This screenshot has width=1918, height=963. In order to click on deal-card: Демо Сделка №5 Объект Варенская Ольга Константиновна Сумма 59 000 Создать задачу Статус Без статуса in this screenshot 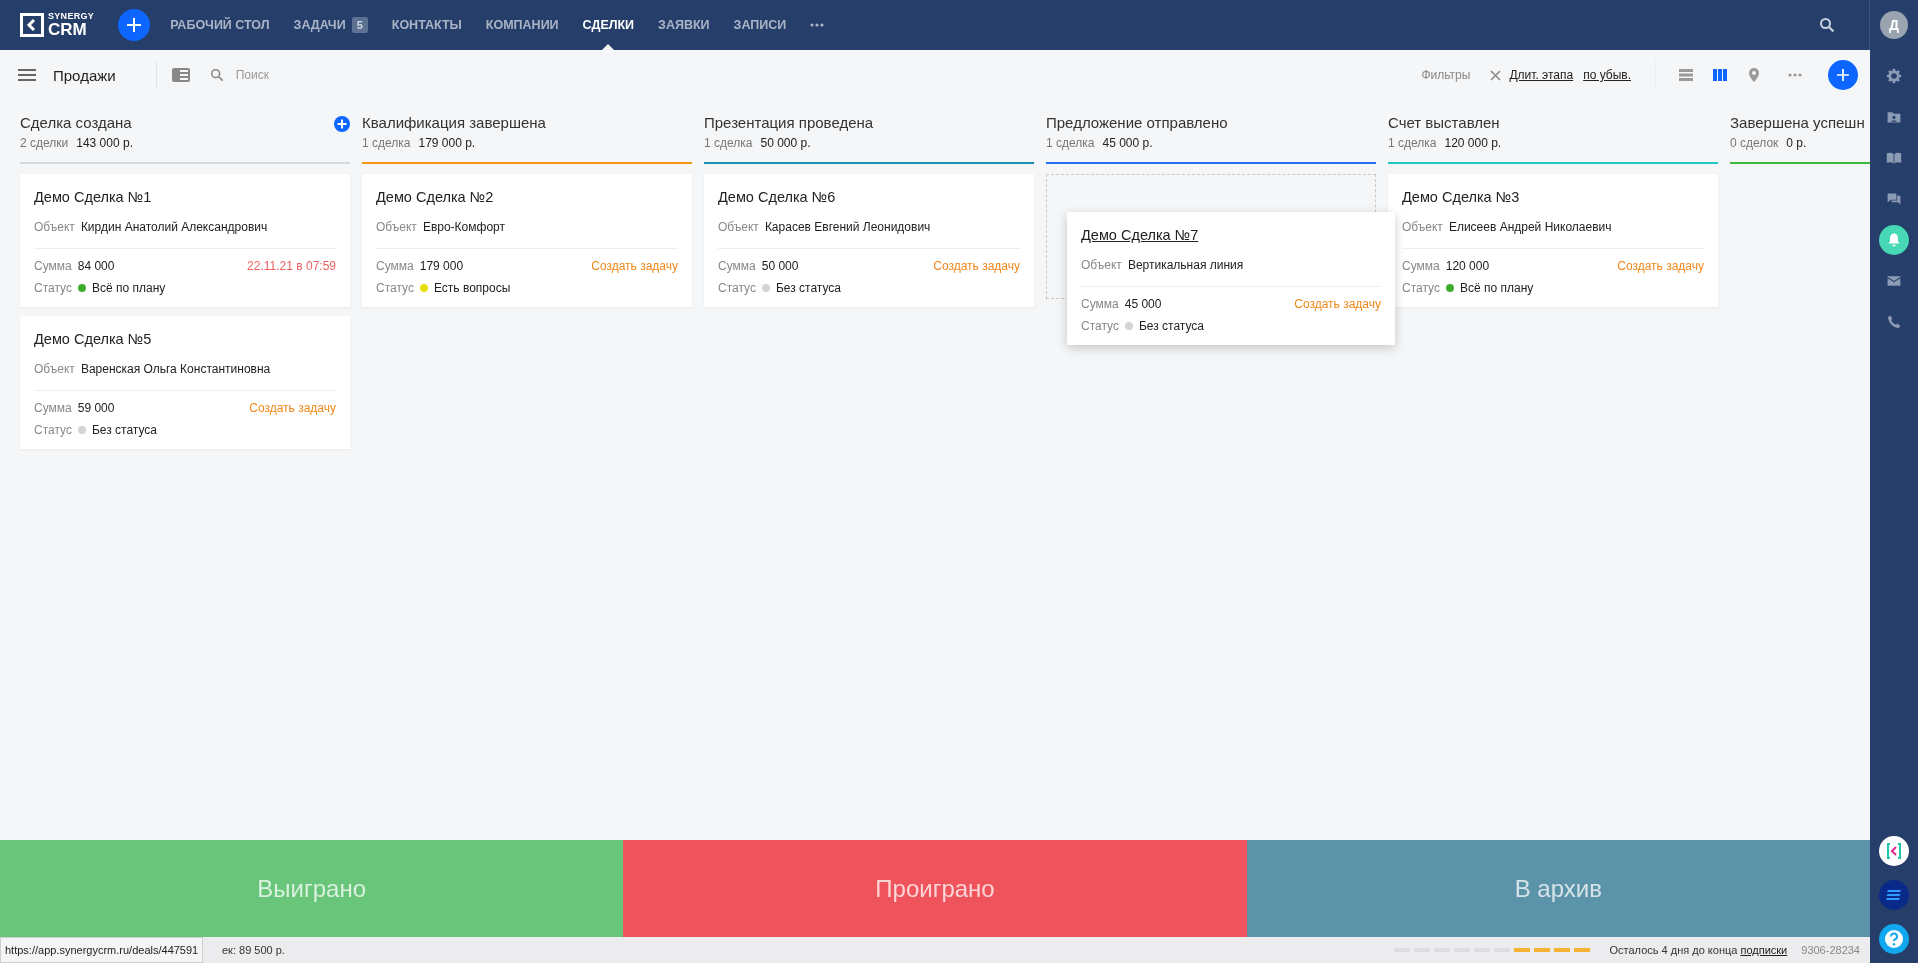, I will do `click(185, 382)`.